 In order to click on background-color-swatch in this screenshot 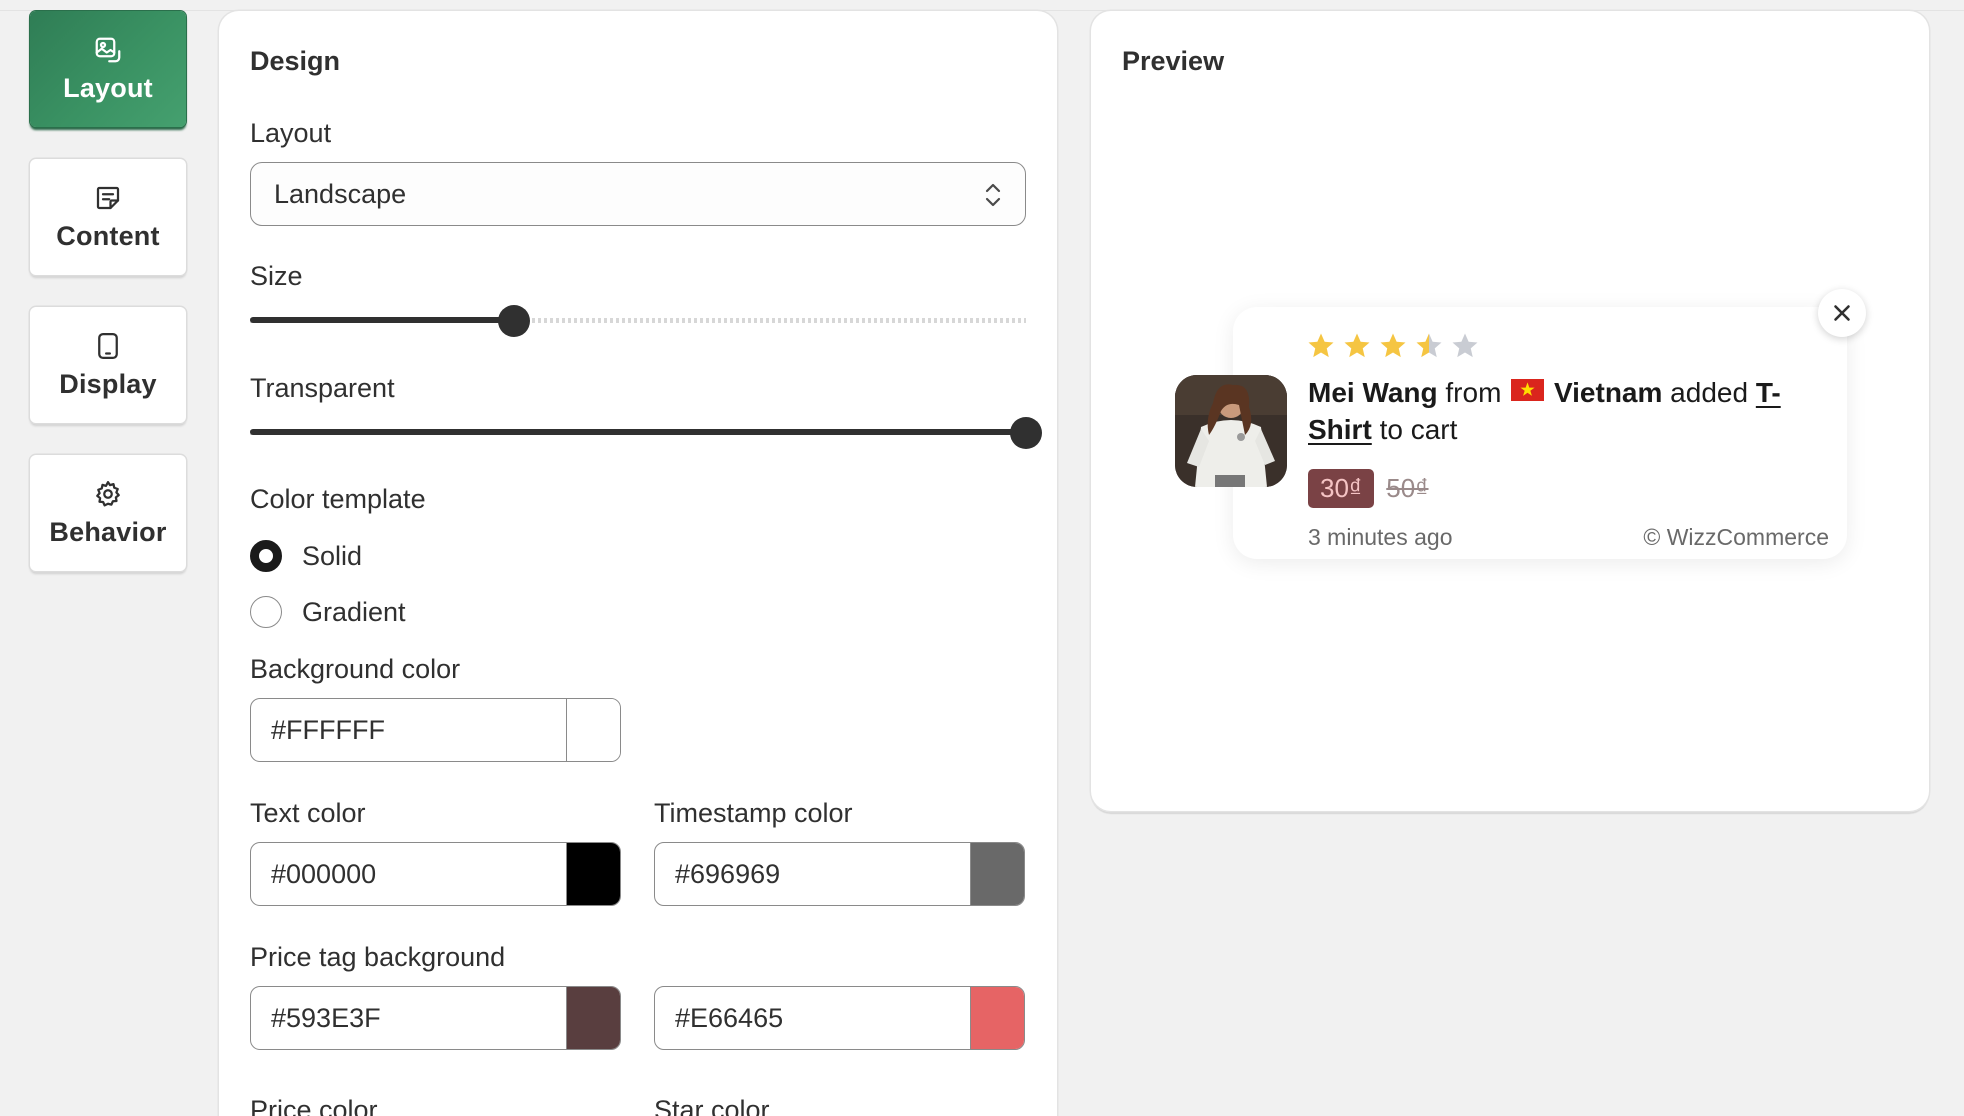, I will do `click(593, 730)`.